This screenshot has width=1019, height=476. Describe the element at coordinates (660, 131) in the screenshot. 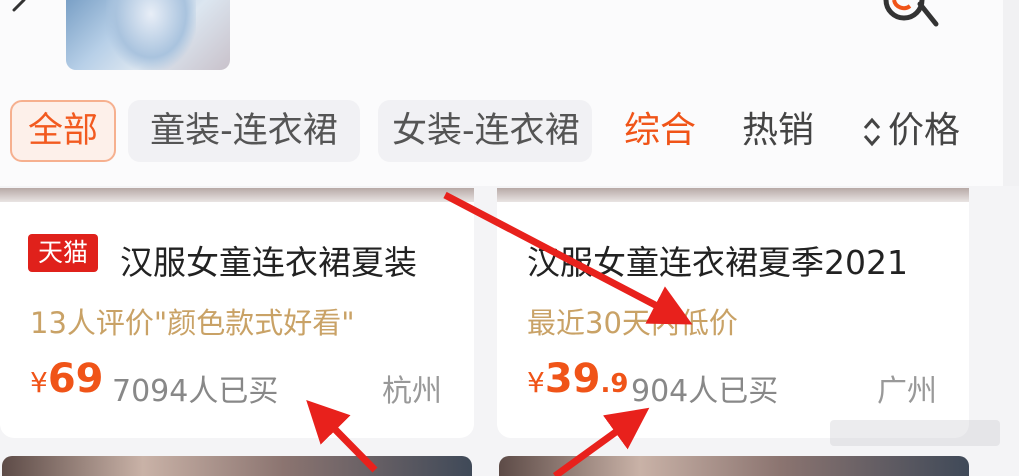

I see `sort-general: 综合` at that location.